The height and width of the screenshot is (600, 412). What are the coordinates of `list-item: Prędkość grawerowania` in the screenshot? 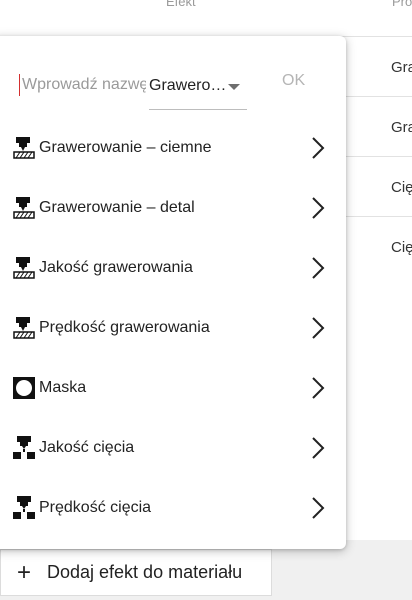 It's located at (173, 328).